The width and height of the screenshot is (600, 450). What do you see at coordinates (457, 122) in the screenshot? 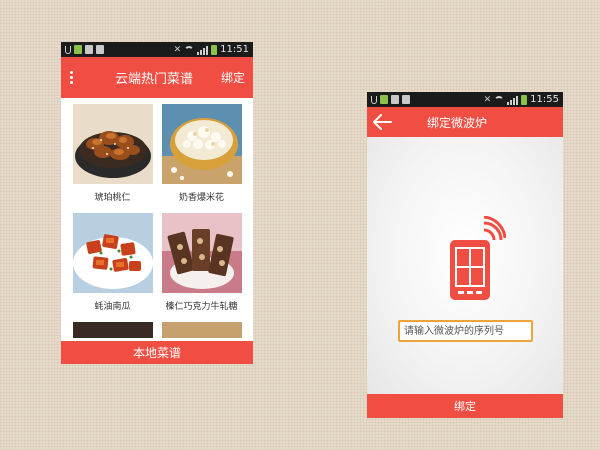
I see `page-title: 绑定微波炉` at bounding box center [457, 122].